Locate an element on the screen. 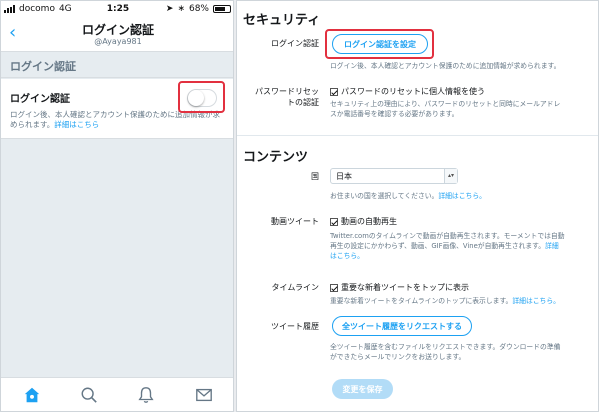  help-line: Twitter.comのタイムラインで動画が自動再生されます。モーメントでは自動 is located at coordinates (447, 236).